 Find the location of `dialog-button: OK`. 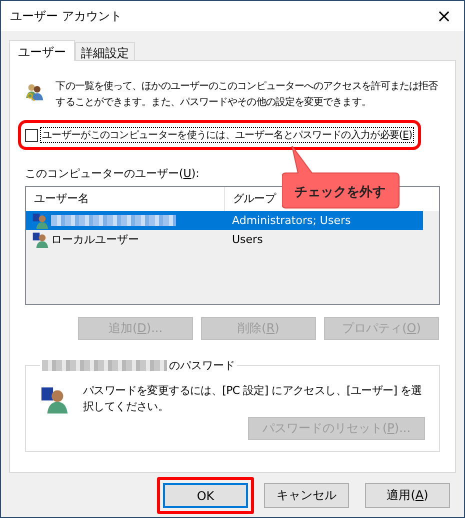

dialog-button: OK is located at coordinates (205, 495).